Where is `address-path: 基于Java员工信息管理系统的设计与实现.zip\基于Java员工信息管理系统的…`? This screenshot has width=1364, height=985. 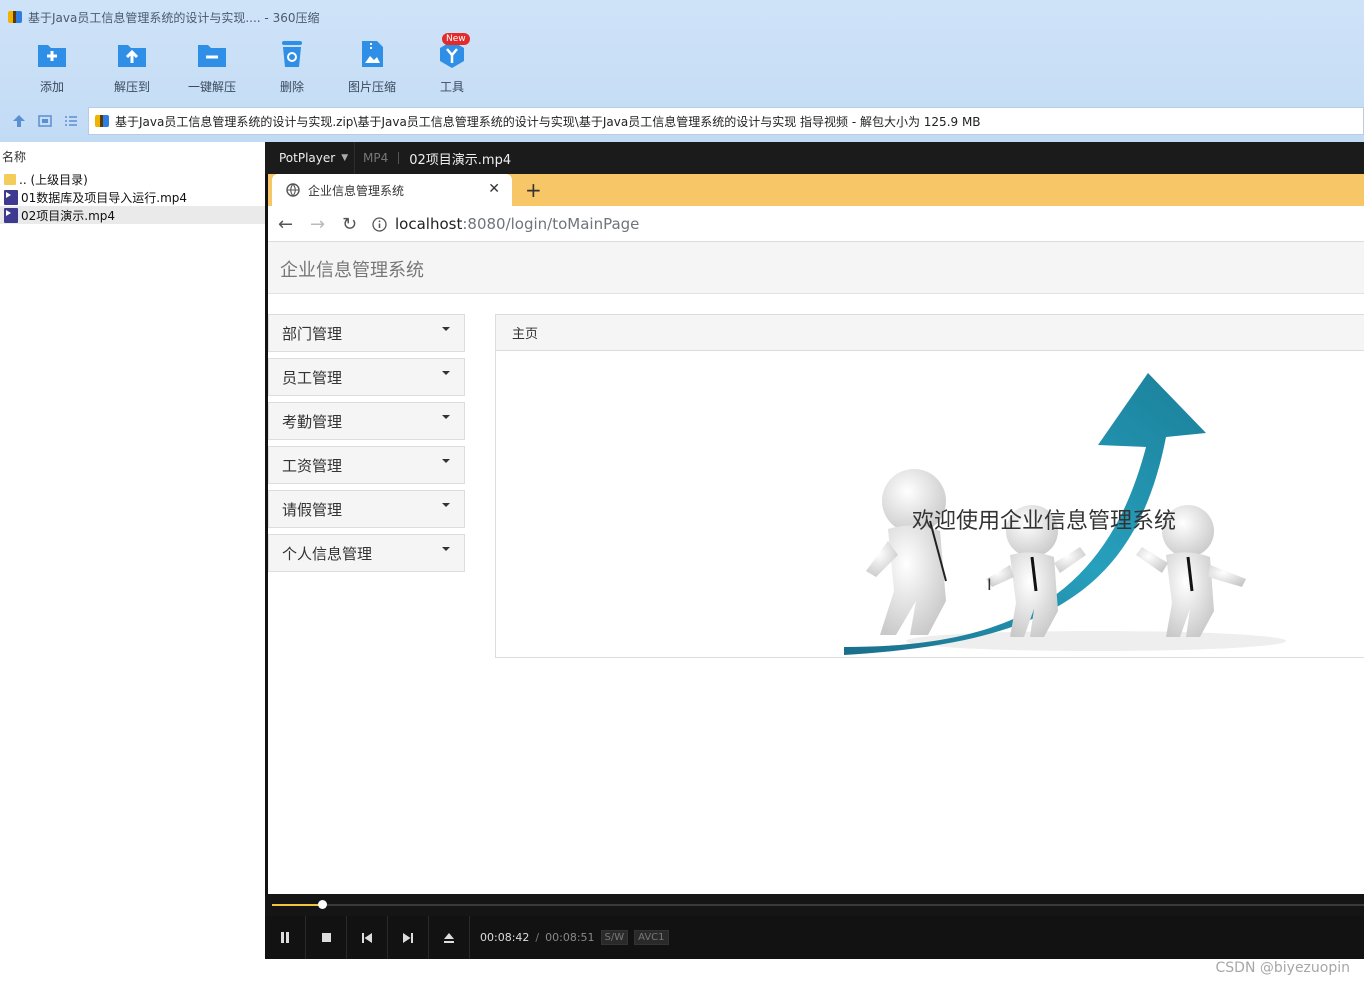
address-path: 基于Java员工信息管理系统的设计与实现.zip\基于Java员工信息管理系统的… is located at coordinates (548, 121).